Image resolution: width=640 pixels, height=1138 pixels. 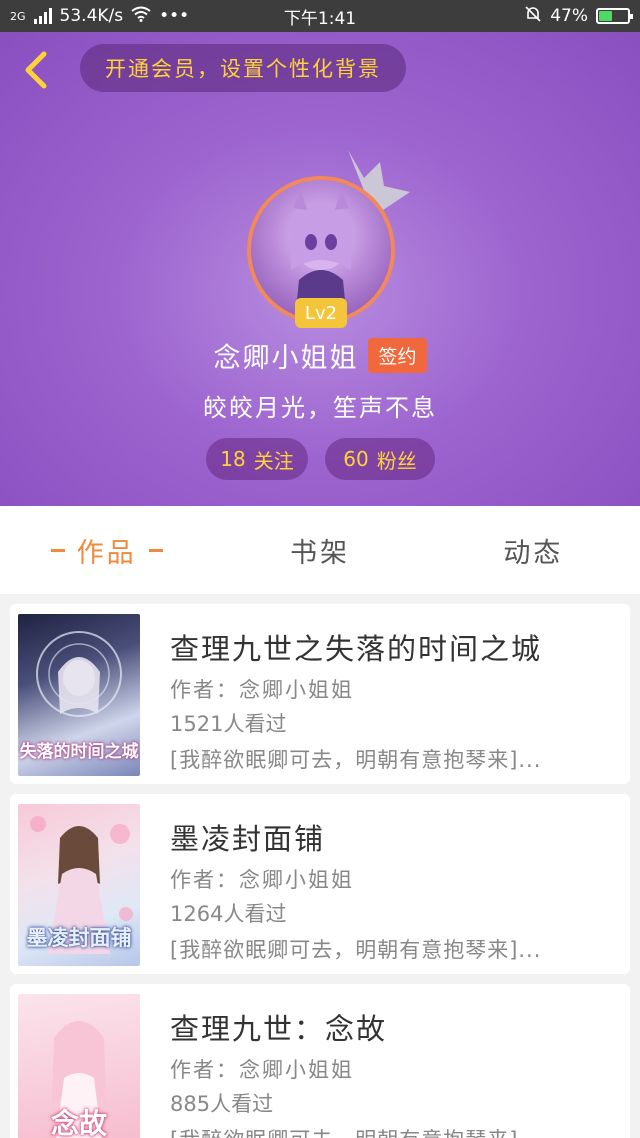 What do you see at coordinates (397, 355) in the screenshot?
I see `signed-badge: 签约` at bounding box center [397, 355].